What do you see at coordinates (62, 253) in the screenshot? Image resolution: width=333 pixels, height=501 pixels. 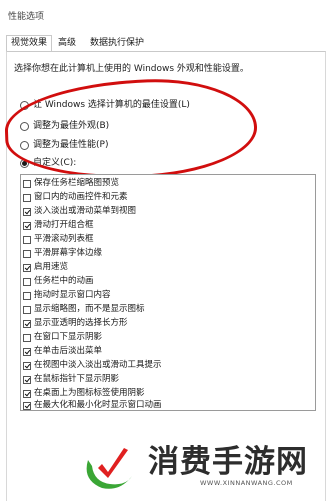 I see `effect-item: 平滑屏幕字体边缘` at bounding box center [62, 253].